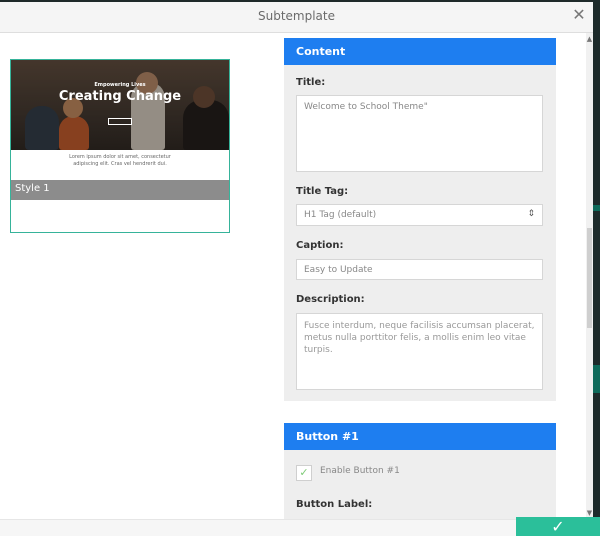  Describe the element at coordinates (120, 105) in the screenshot. I see `preview-image: Empowering Lives Creating Change` at that location.